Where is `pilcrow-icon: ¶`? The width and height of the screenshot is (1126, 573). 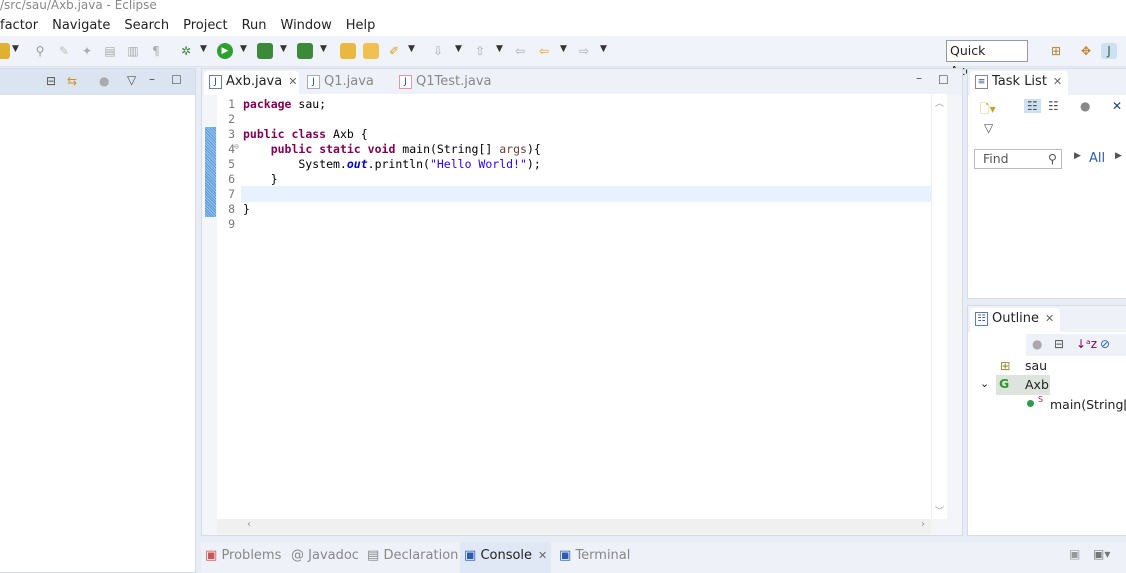
pilcrow-icon: ¶ is located at coordinates (156, 51).